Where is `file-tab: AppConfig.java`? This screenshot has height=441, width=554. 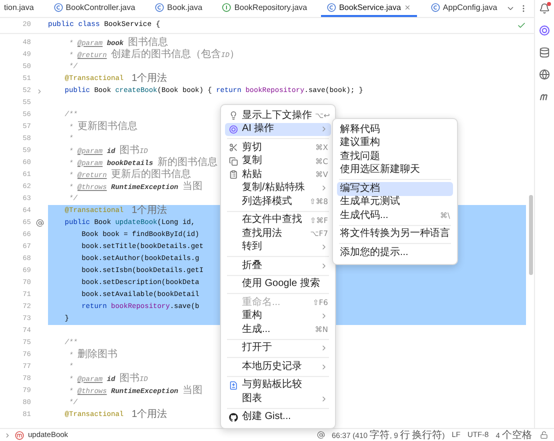
file-tab: AppConfig.java is located at coordinates (464, 8).